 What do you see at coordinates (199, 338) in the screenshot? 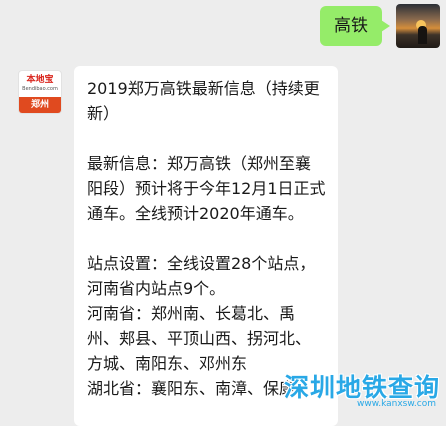
I see `message-henan-stations: 河南省：郑州南、长葛北、禹州、郏县、平顶山西、拐河北、方城、南阳东、邓州东` at bounding box center [199, 338].